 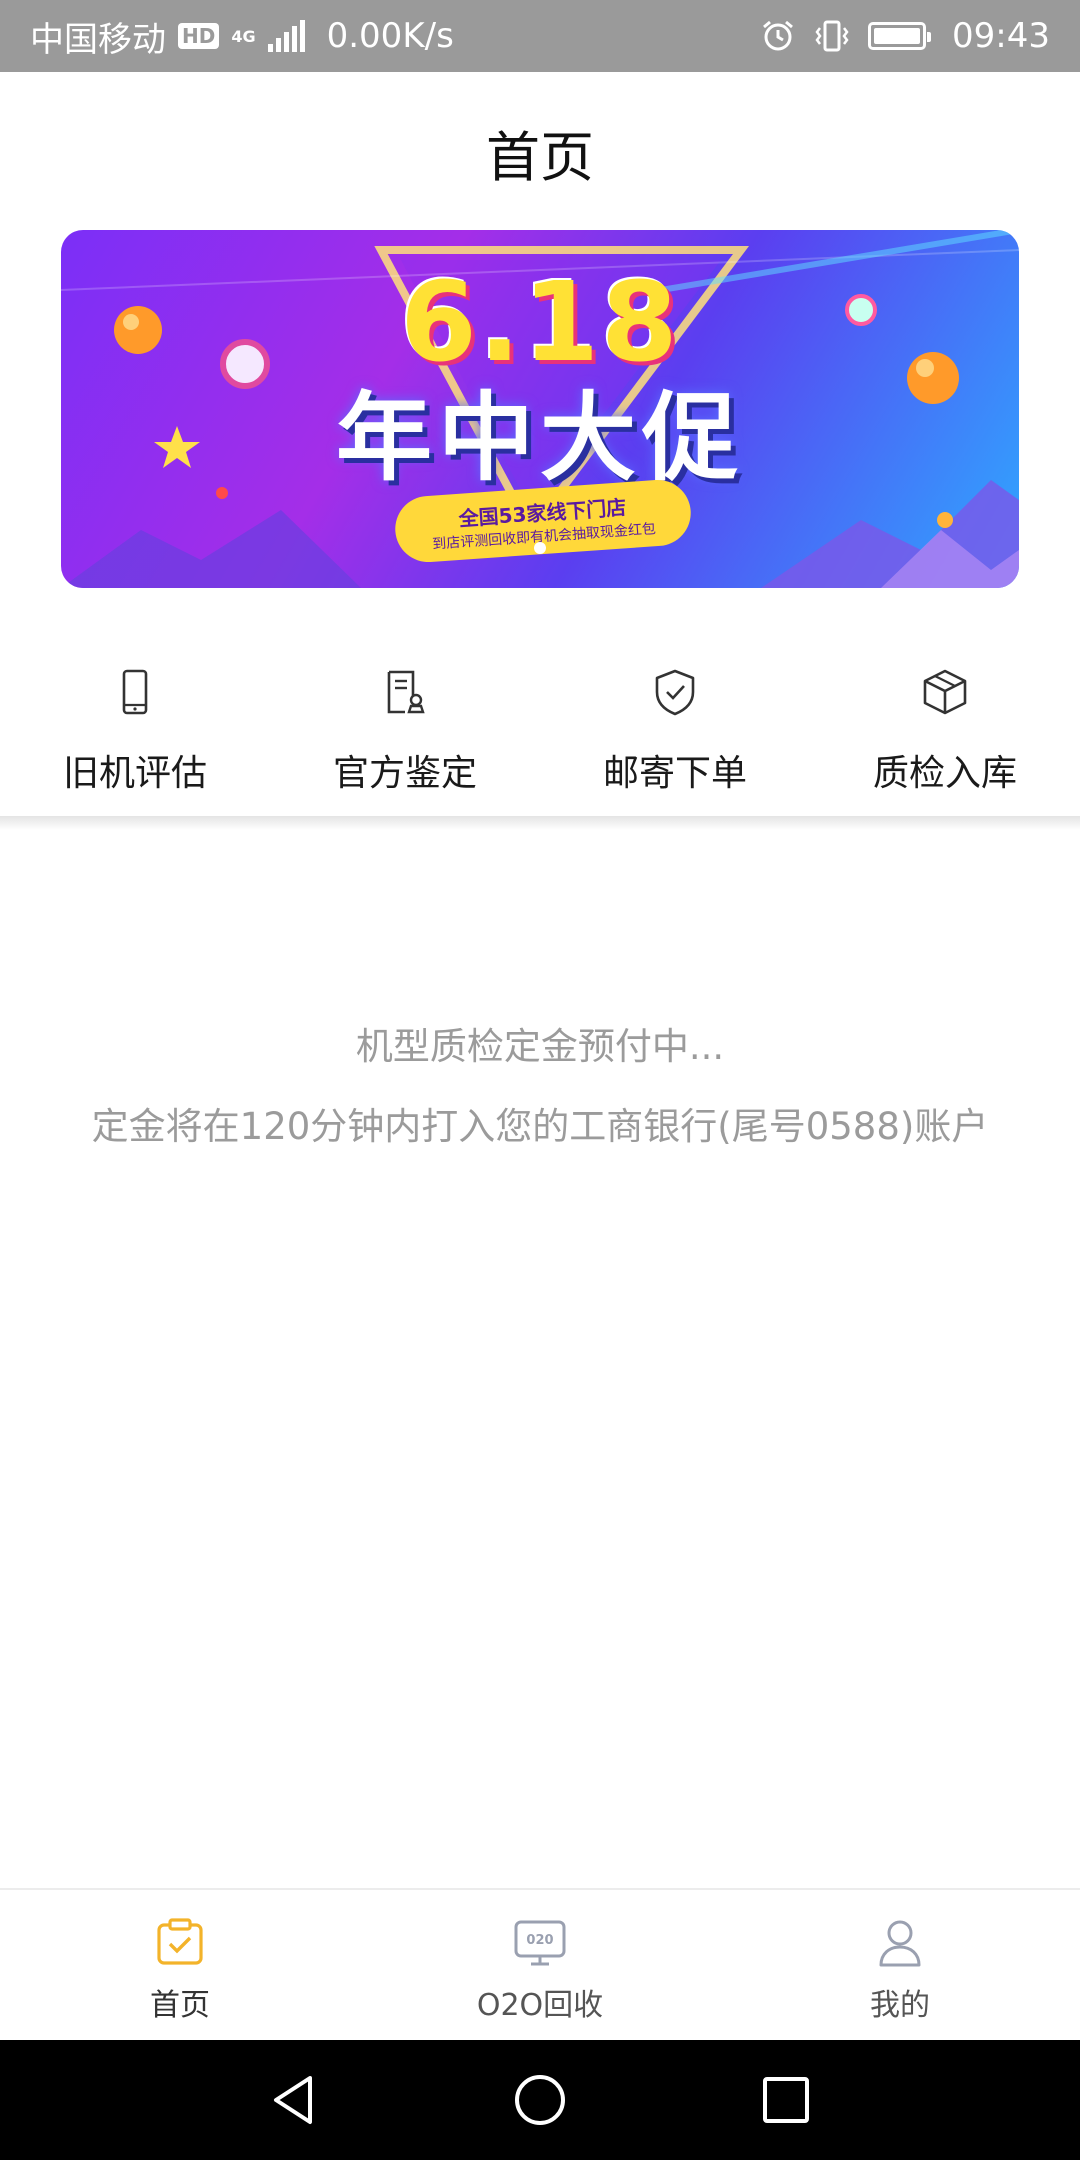 I want to click on banner-subheadline: 年中大促, so click(x=540, y=438).